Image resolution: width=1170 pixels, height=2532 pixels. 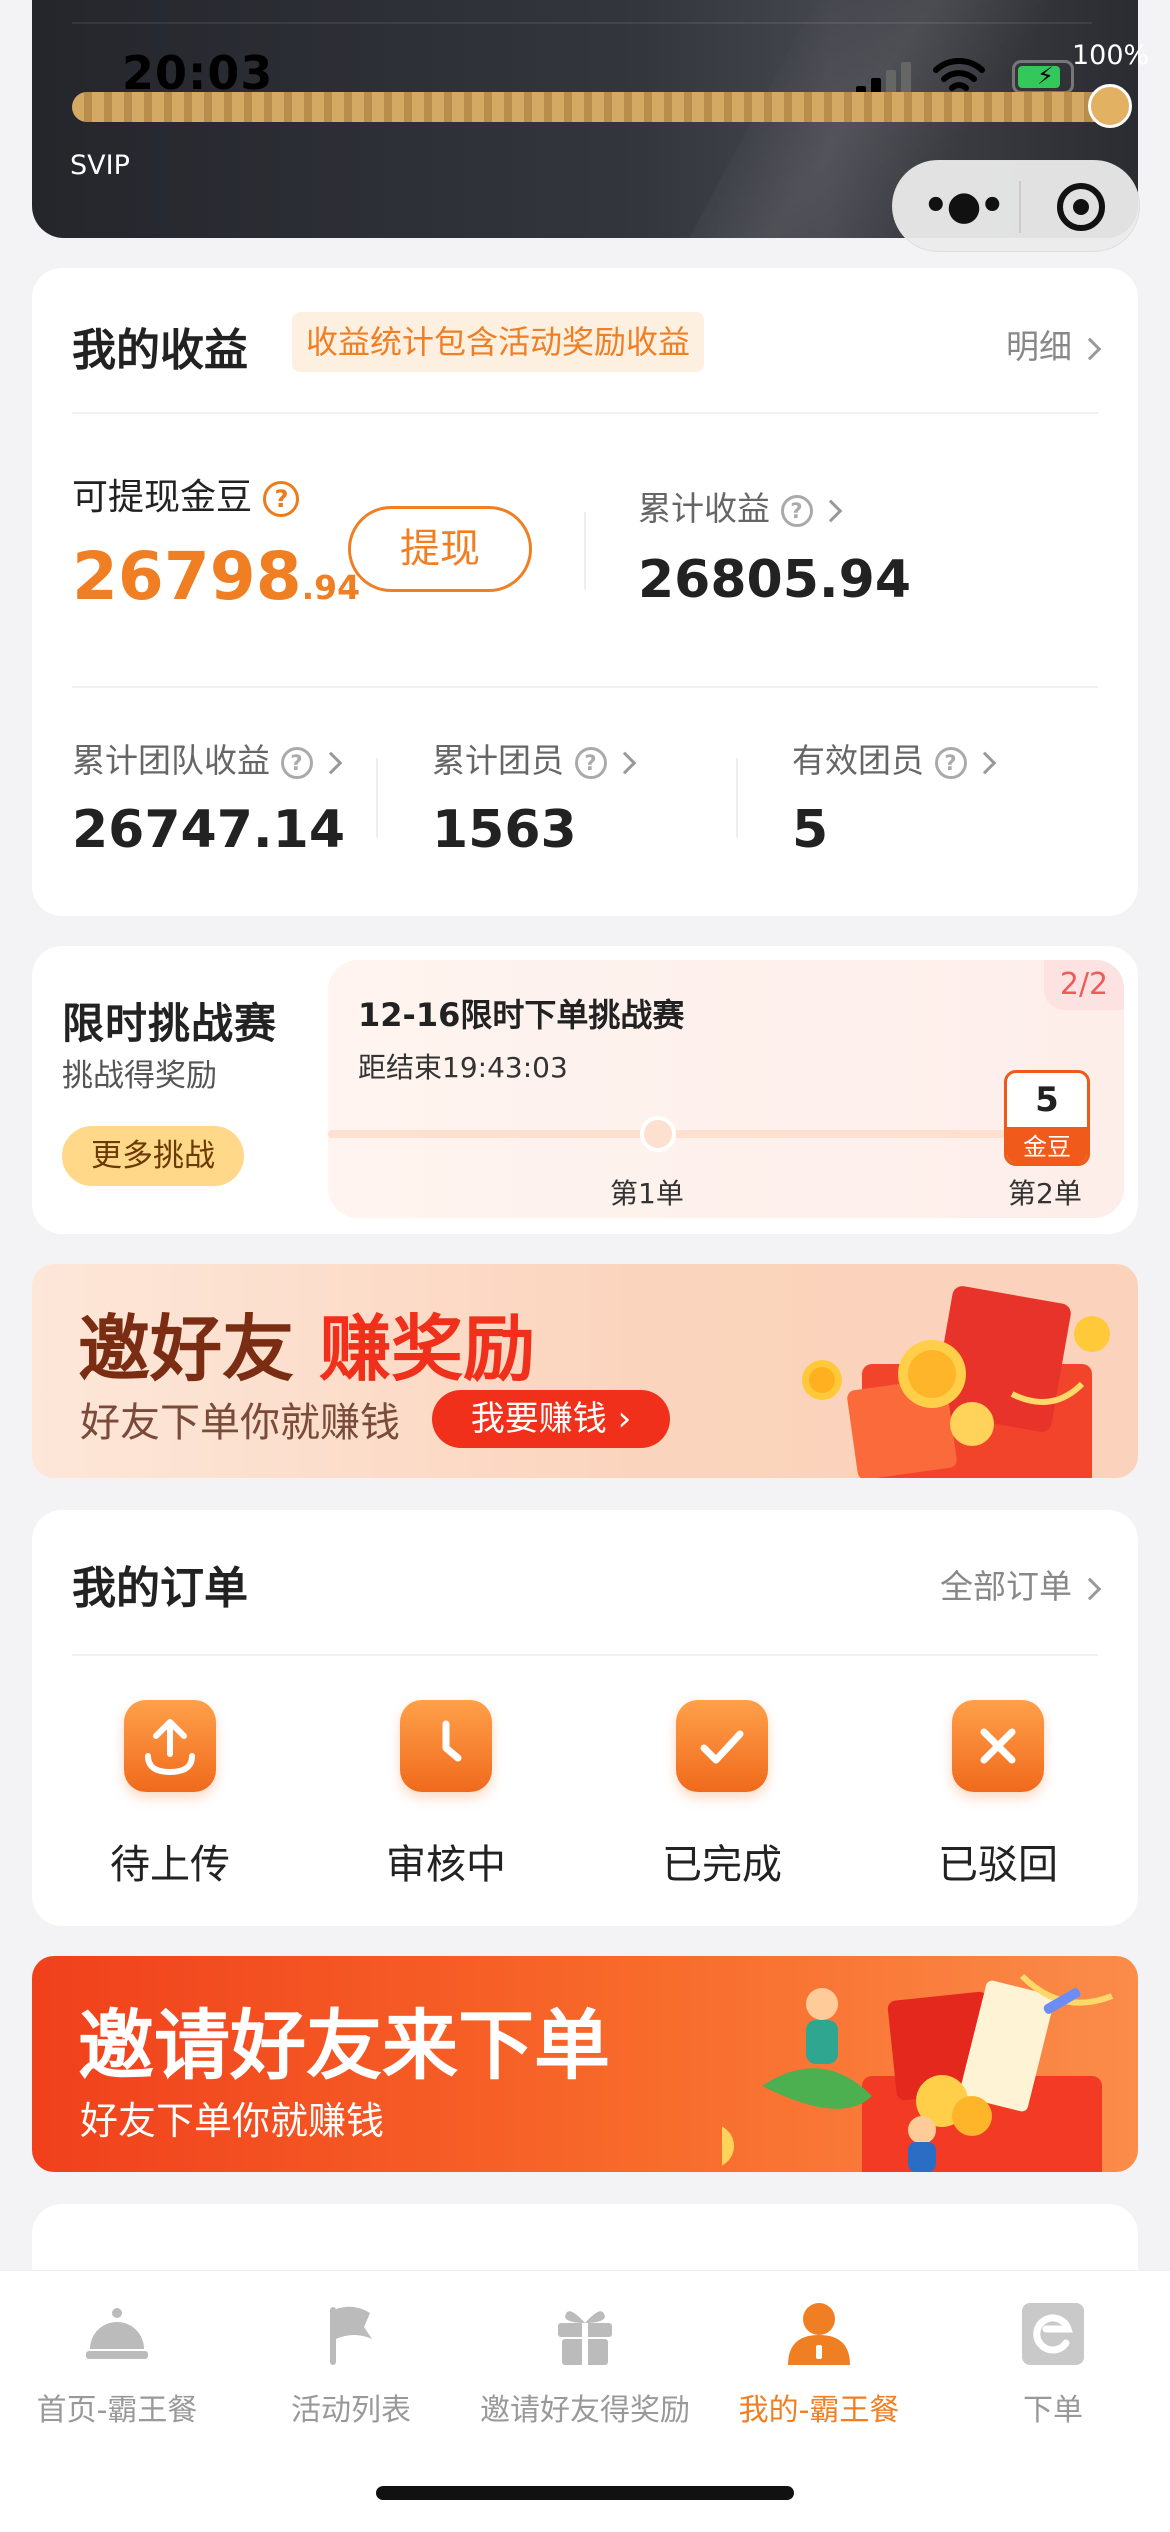 I want to click on title-part-b: 赚奖励, so click(x=427, y=1349).